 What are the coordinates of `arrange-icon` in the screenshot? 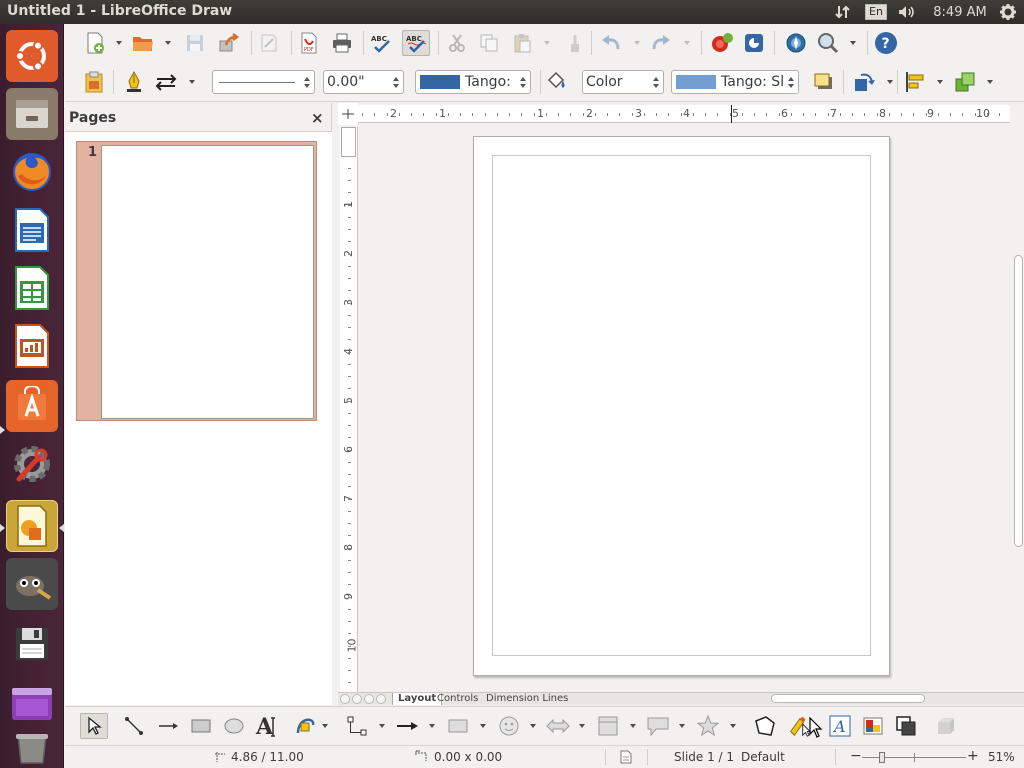 It's located at (965, 82).